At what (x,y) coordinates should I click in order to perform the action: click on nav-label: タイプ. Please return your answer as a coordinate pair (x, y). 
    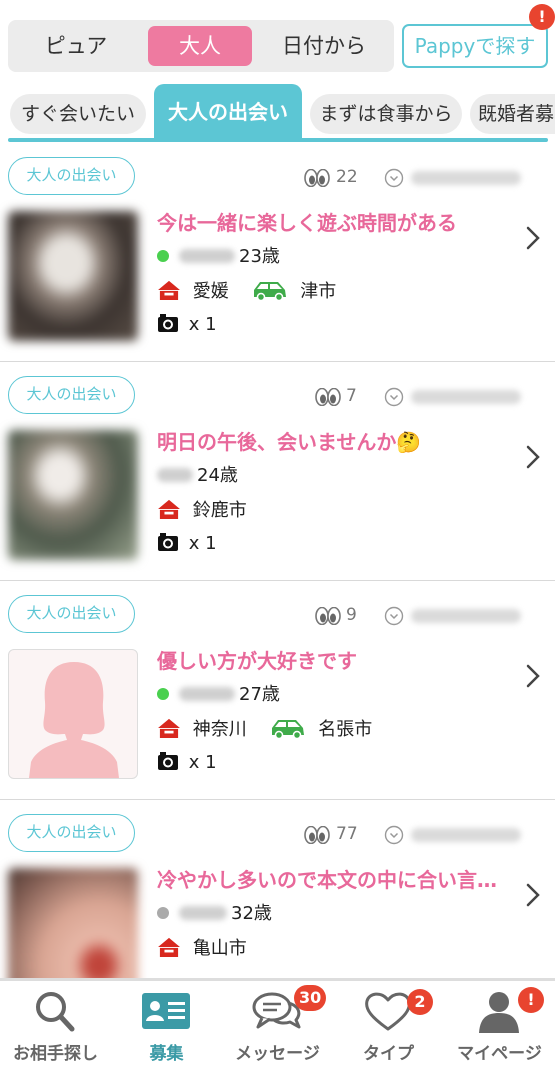
    Looking at the image, I should click on (388, 1054).